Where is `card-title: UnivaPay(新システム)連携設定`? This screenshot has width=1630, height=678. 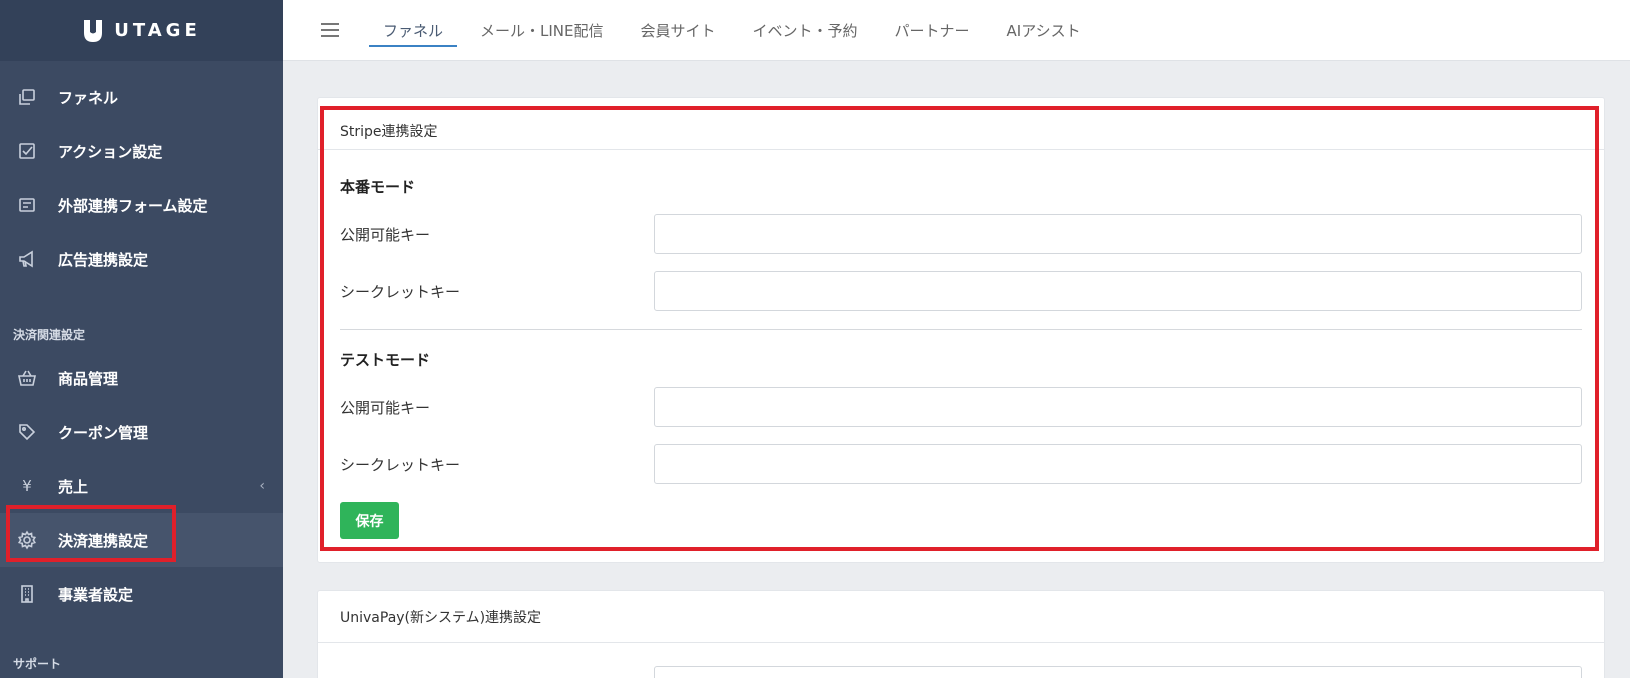 card-title: UnivaPay(新システム)連携設定 is located at coordinates (961, 617).